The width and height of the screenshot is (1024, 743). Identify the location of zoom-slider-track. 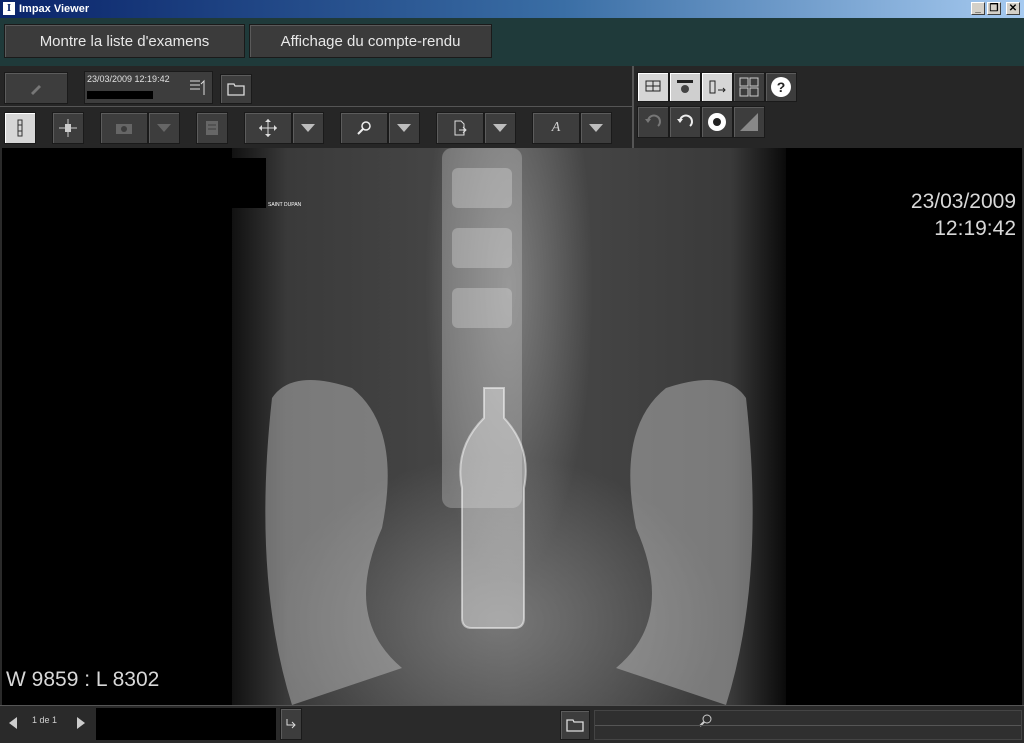
(808, 725).